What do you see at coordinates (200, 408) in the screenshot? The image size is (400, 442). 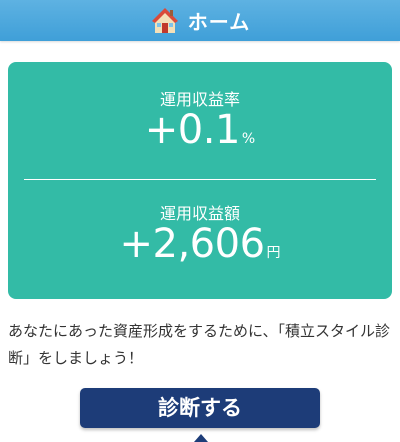 I see `diagnose-button: 診断する` at bounding box center [200, 408].